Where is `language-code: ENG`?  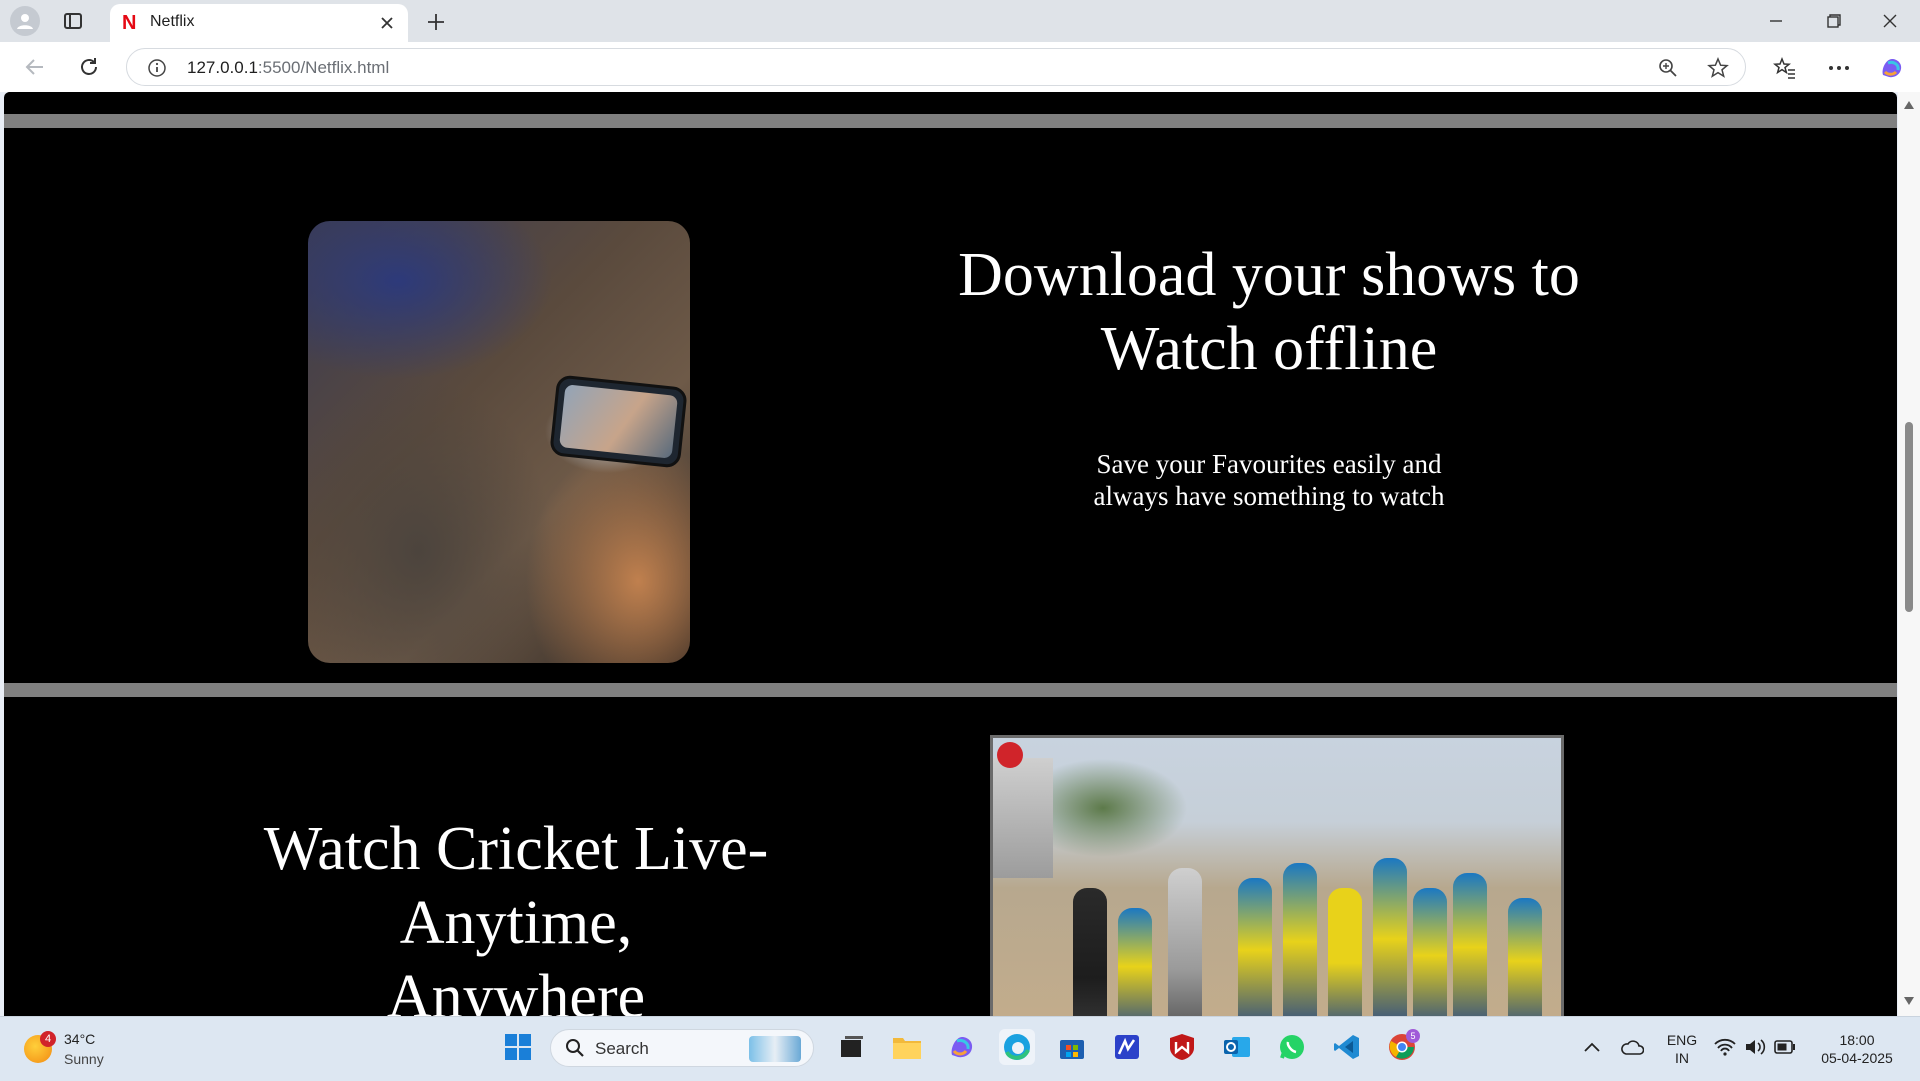
language-code: ENG is located at coordinates (1682, 1040).